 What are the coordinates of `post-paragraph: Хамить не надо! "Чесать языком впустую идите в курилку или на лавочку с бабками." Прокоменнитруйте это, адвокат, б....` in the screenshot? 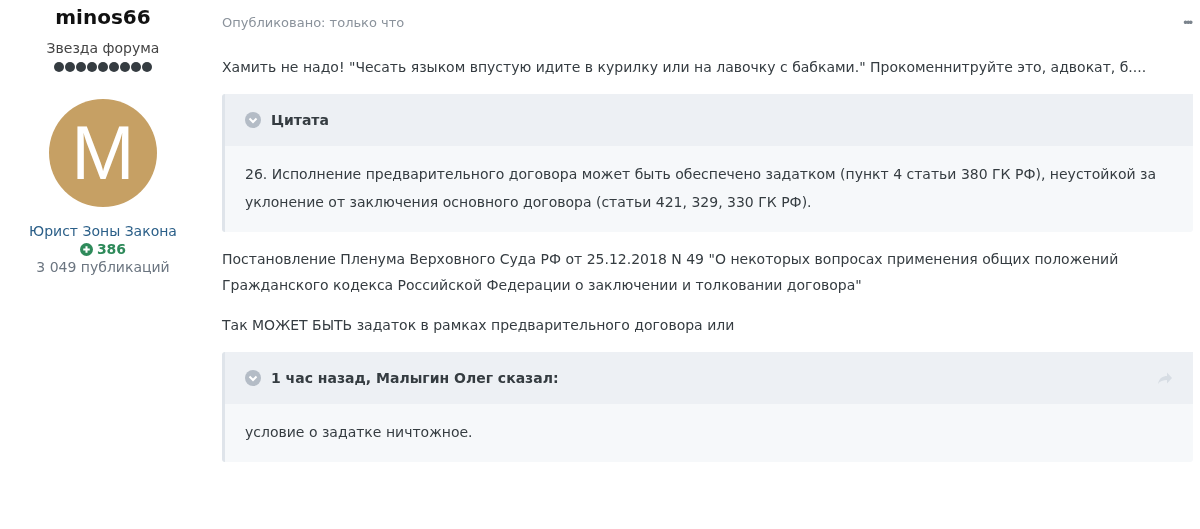 It's located at (685, 67).